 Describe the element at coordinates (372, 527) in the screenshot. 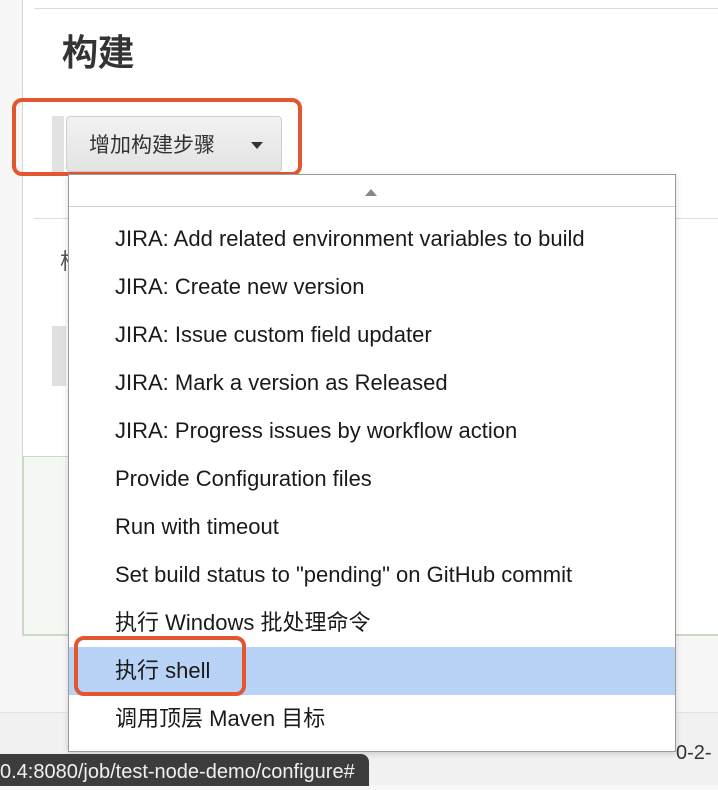

I see `menu-item-run-with-timeout: Run with timeout` at that location.